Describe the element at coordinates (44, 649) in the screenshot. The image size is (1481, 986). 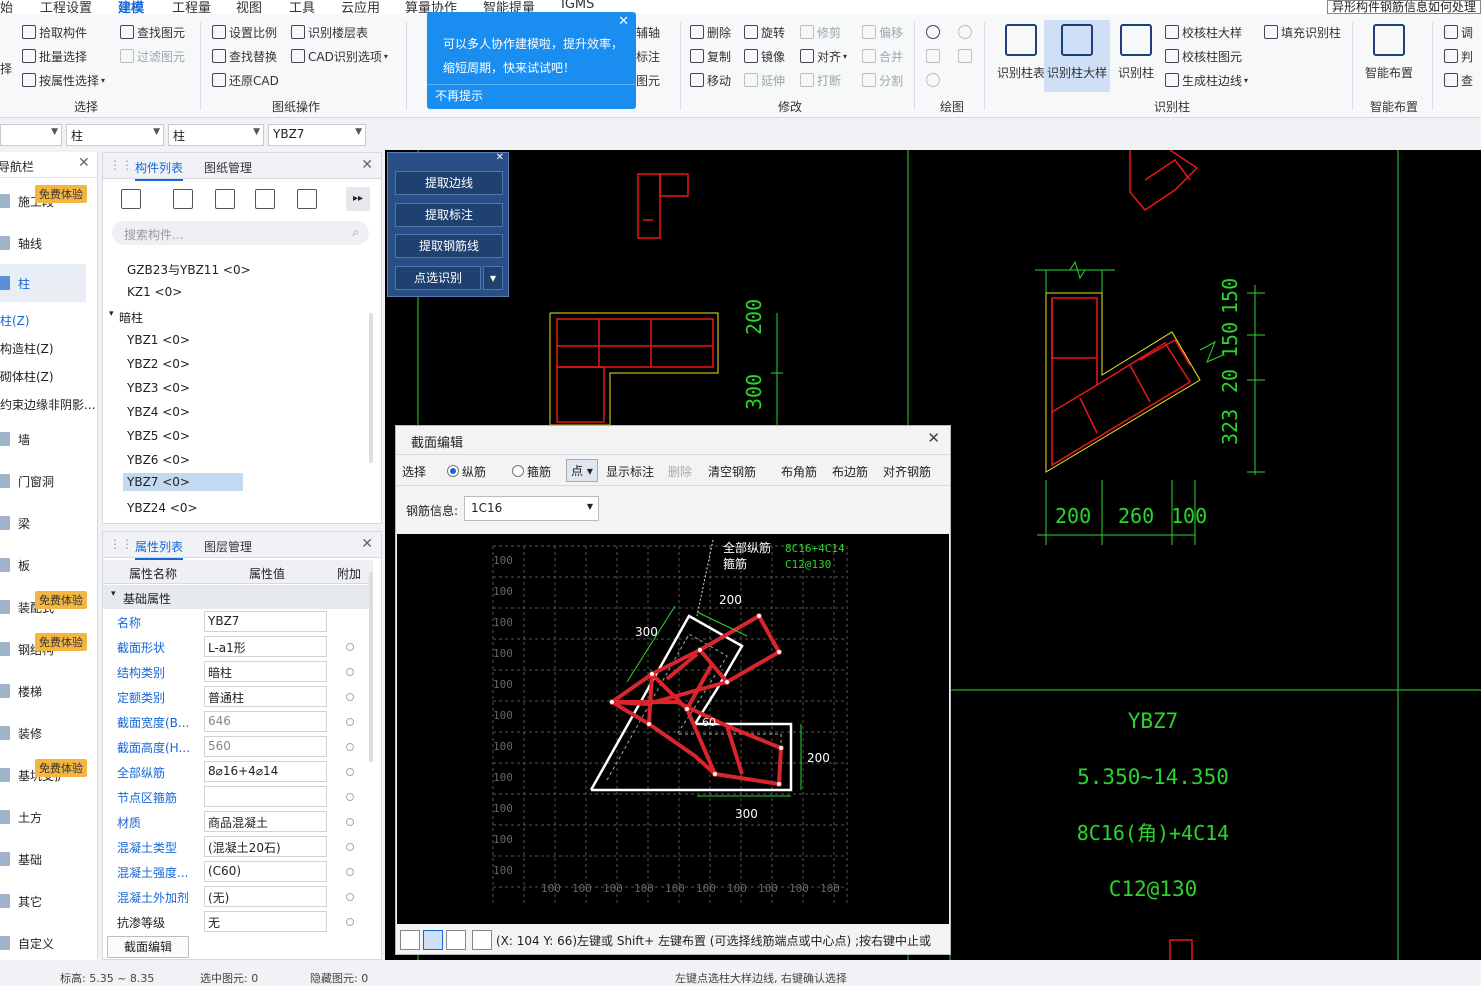
I see `nav-item-steel: 钢结构免费体验` at that location.